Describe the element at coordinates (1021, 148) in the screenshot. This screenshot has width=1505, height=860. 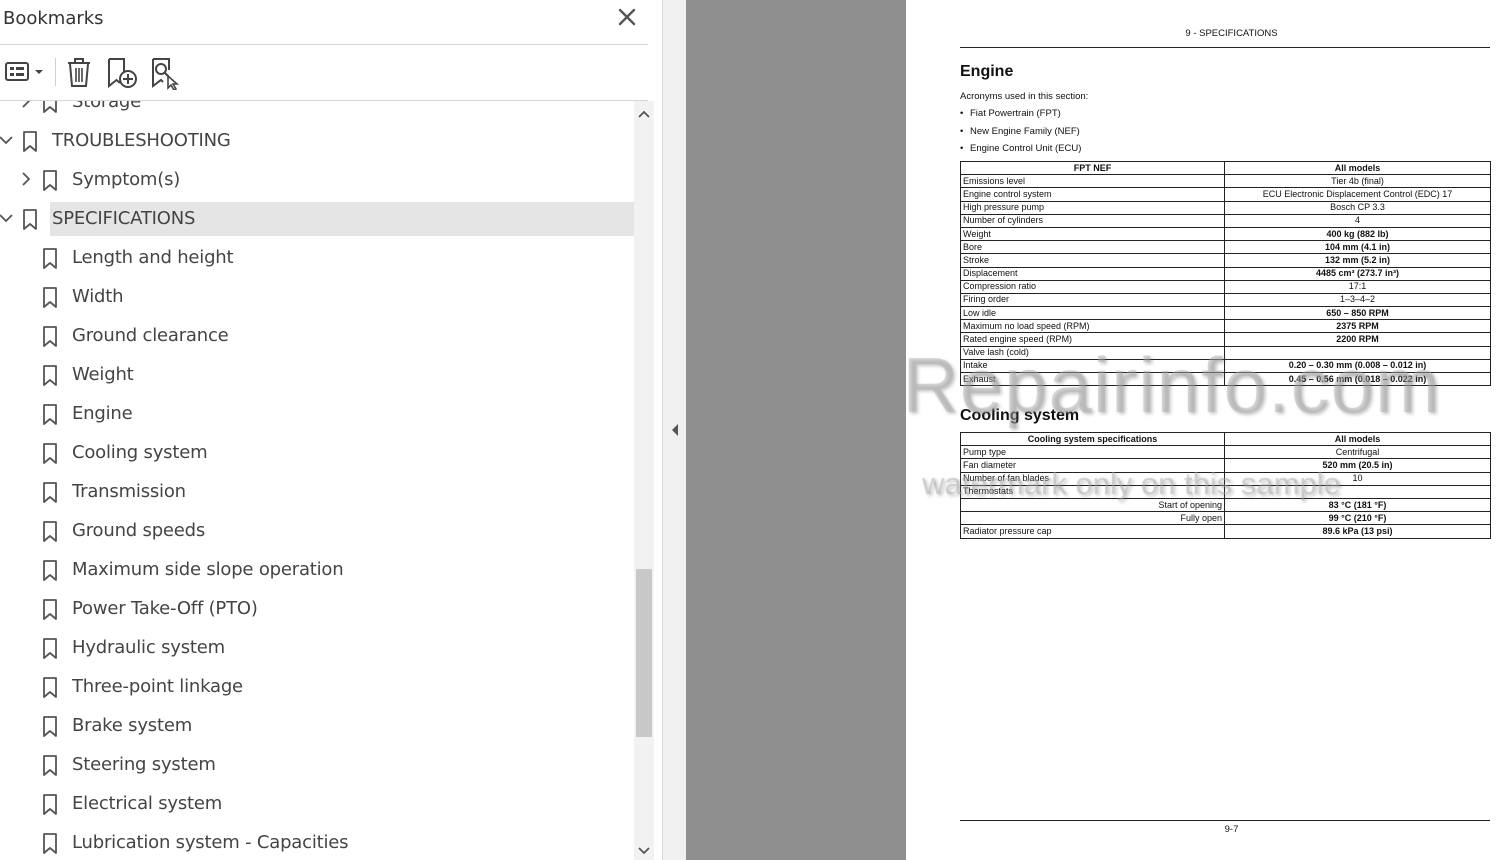
I see `acronym-item: • Engine Control Unit (ECU)` at that location.